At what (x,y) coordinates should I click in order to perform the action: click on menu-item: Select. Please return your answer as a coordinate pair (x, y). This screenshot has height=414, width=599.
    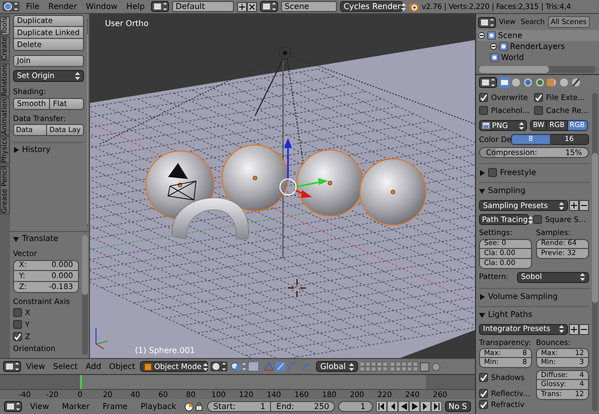
    Looking at the image, I should click on (65, 366).